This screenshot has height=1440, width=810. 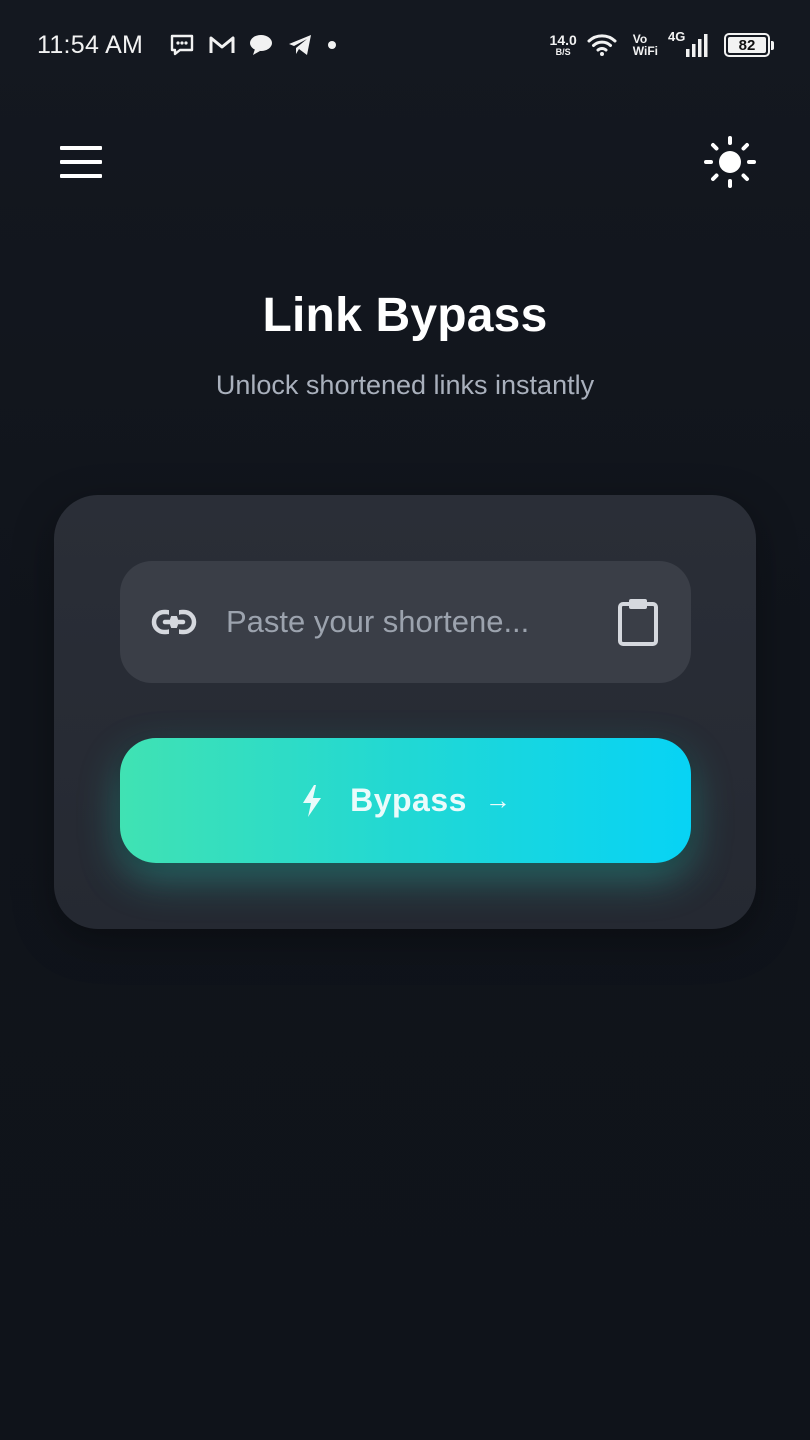 I want to click on vowifi-indicator: Vo WiFi, so click(x=645, y=45).